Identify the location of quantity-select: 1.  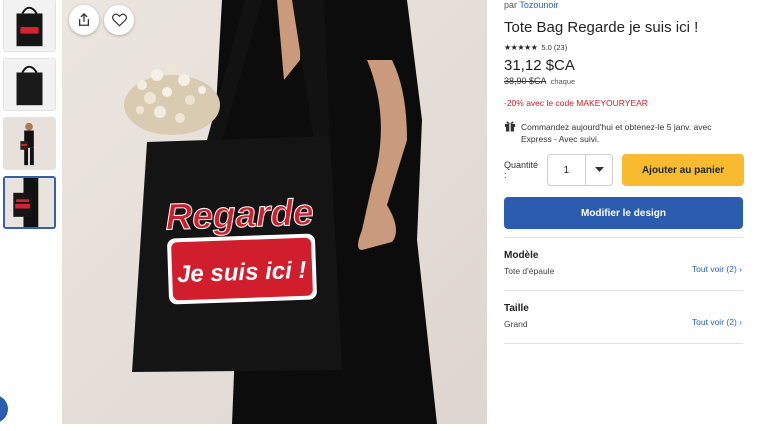
(580, 170).